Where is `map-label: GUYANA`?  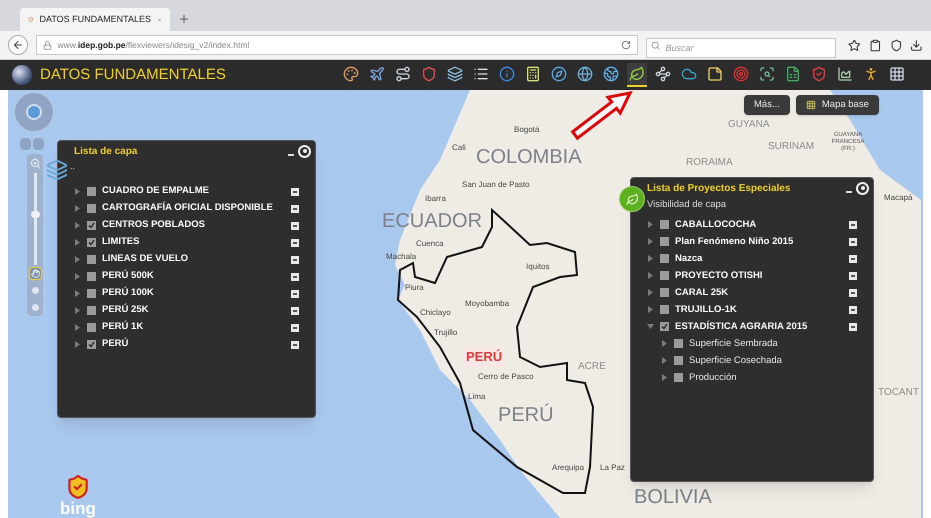 map-label: GUYANA is located at coordinates (749, 125).